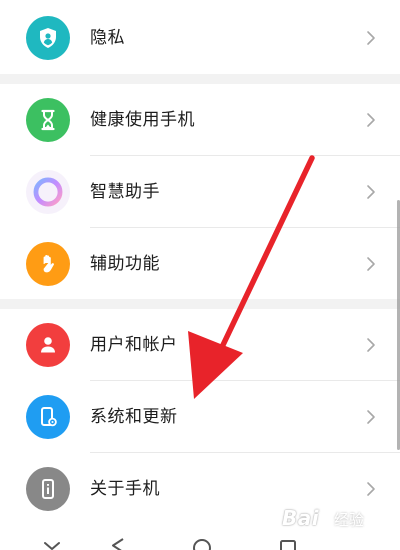 This screenshot has width=400, height=550. Describe the element at coordinates (48, 192) in the screenshot. I see `assistant-ring-icon` at that location.